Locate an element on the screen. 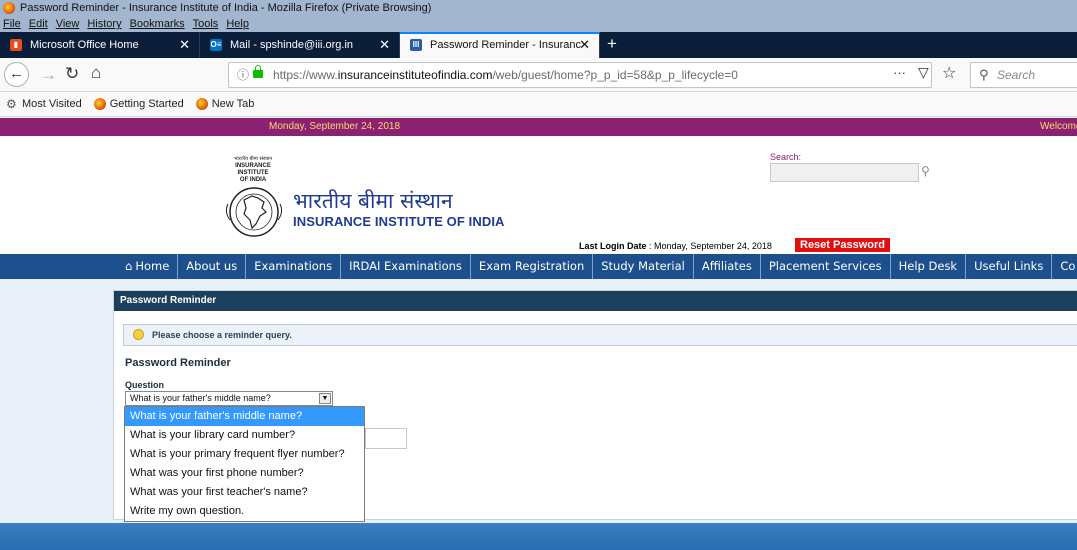 This screenshot has height=550, width=1077. bookmark-label: New Tab is located at coordinates (233, 103).